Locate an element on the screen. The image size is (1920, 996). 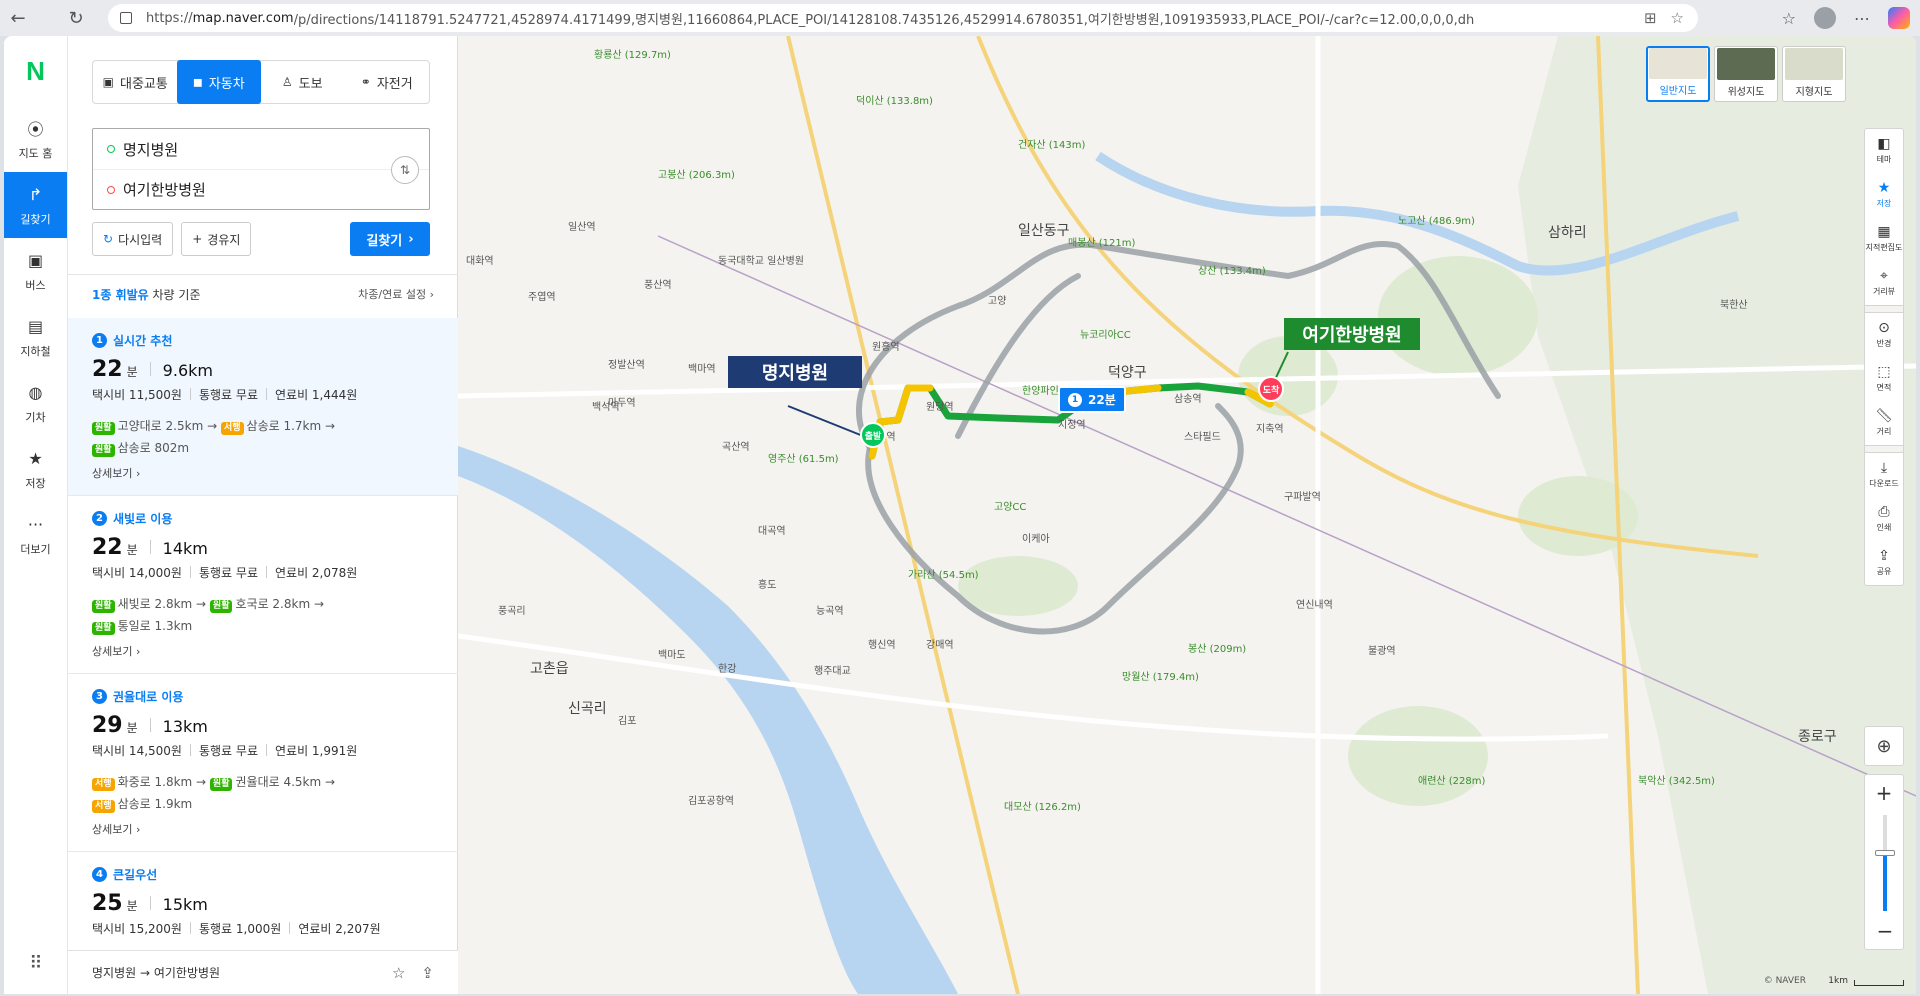
rail-item-train: ◍ 기차 is located at coordinates (35, 403).